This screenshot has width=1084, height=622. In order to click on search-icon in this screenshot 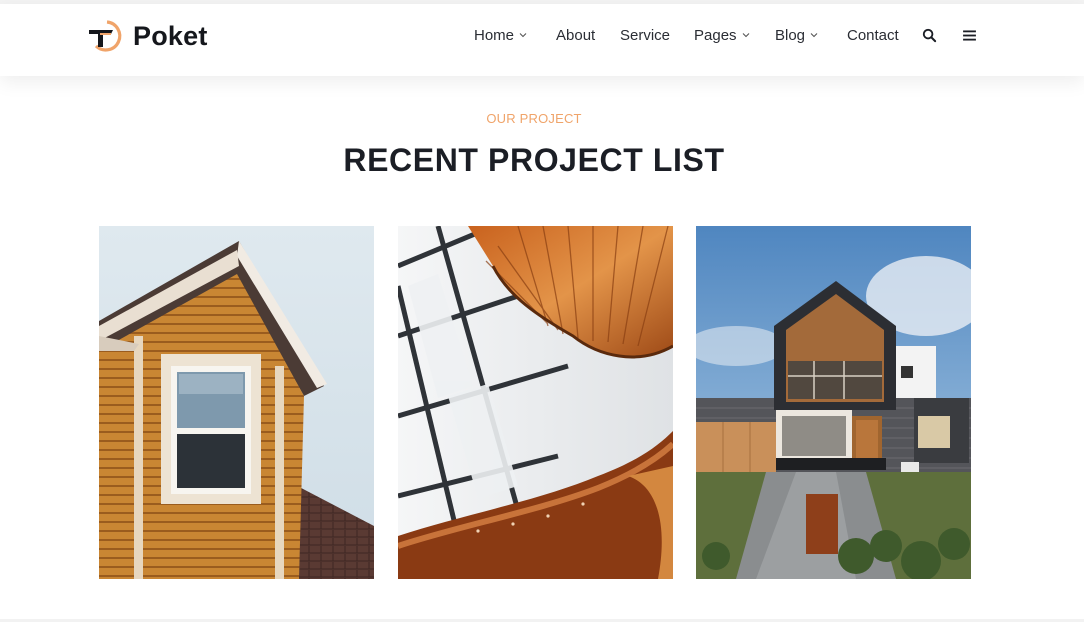, I will do `click(929, 35)`.